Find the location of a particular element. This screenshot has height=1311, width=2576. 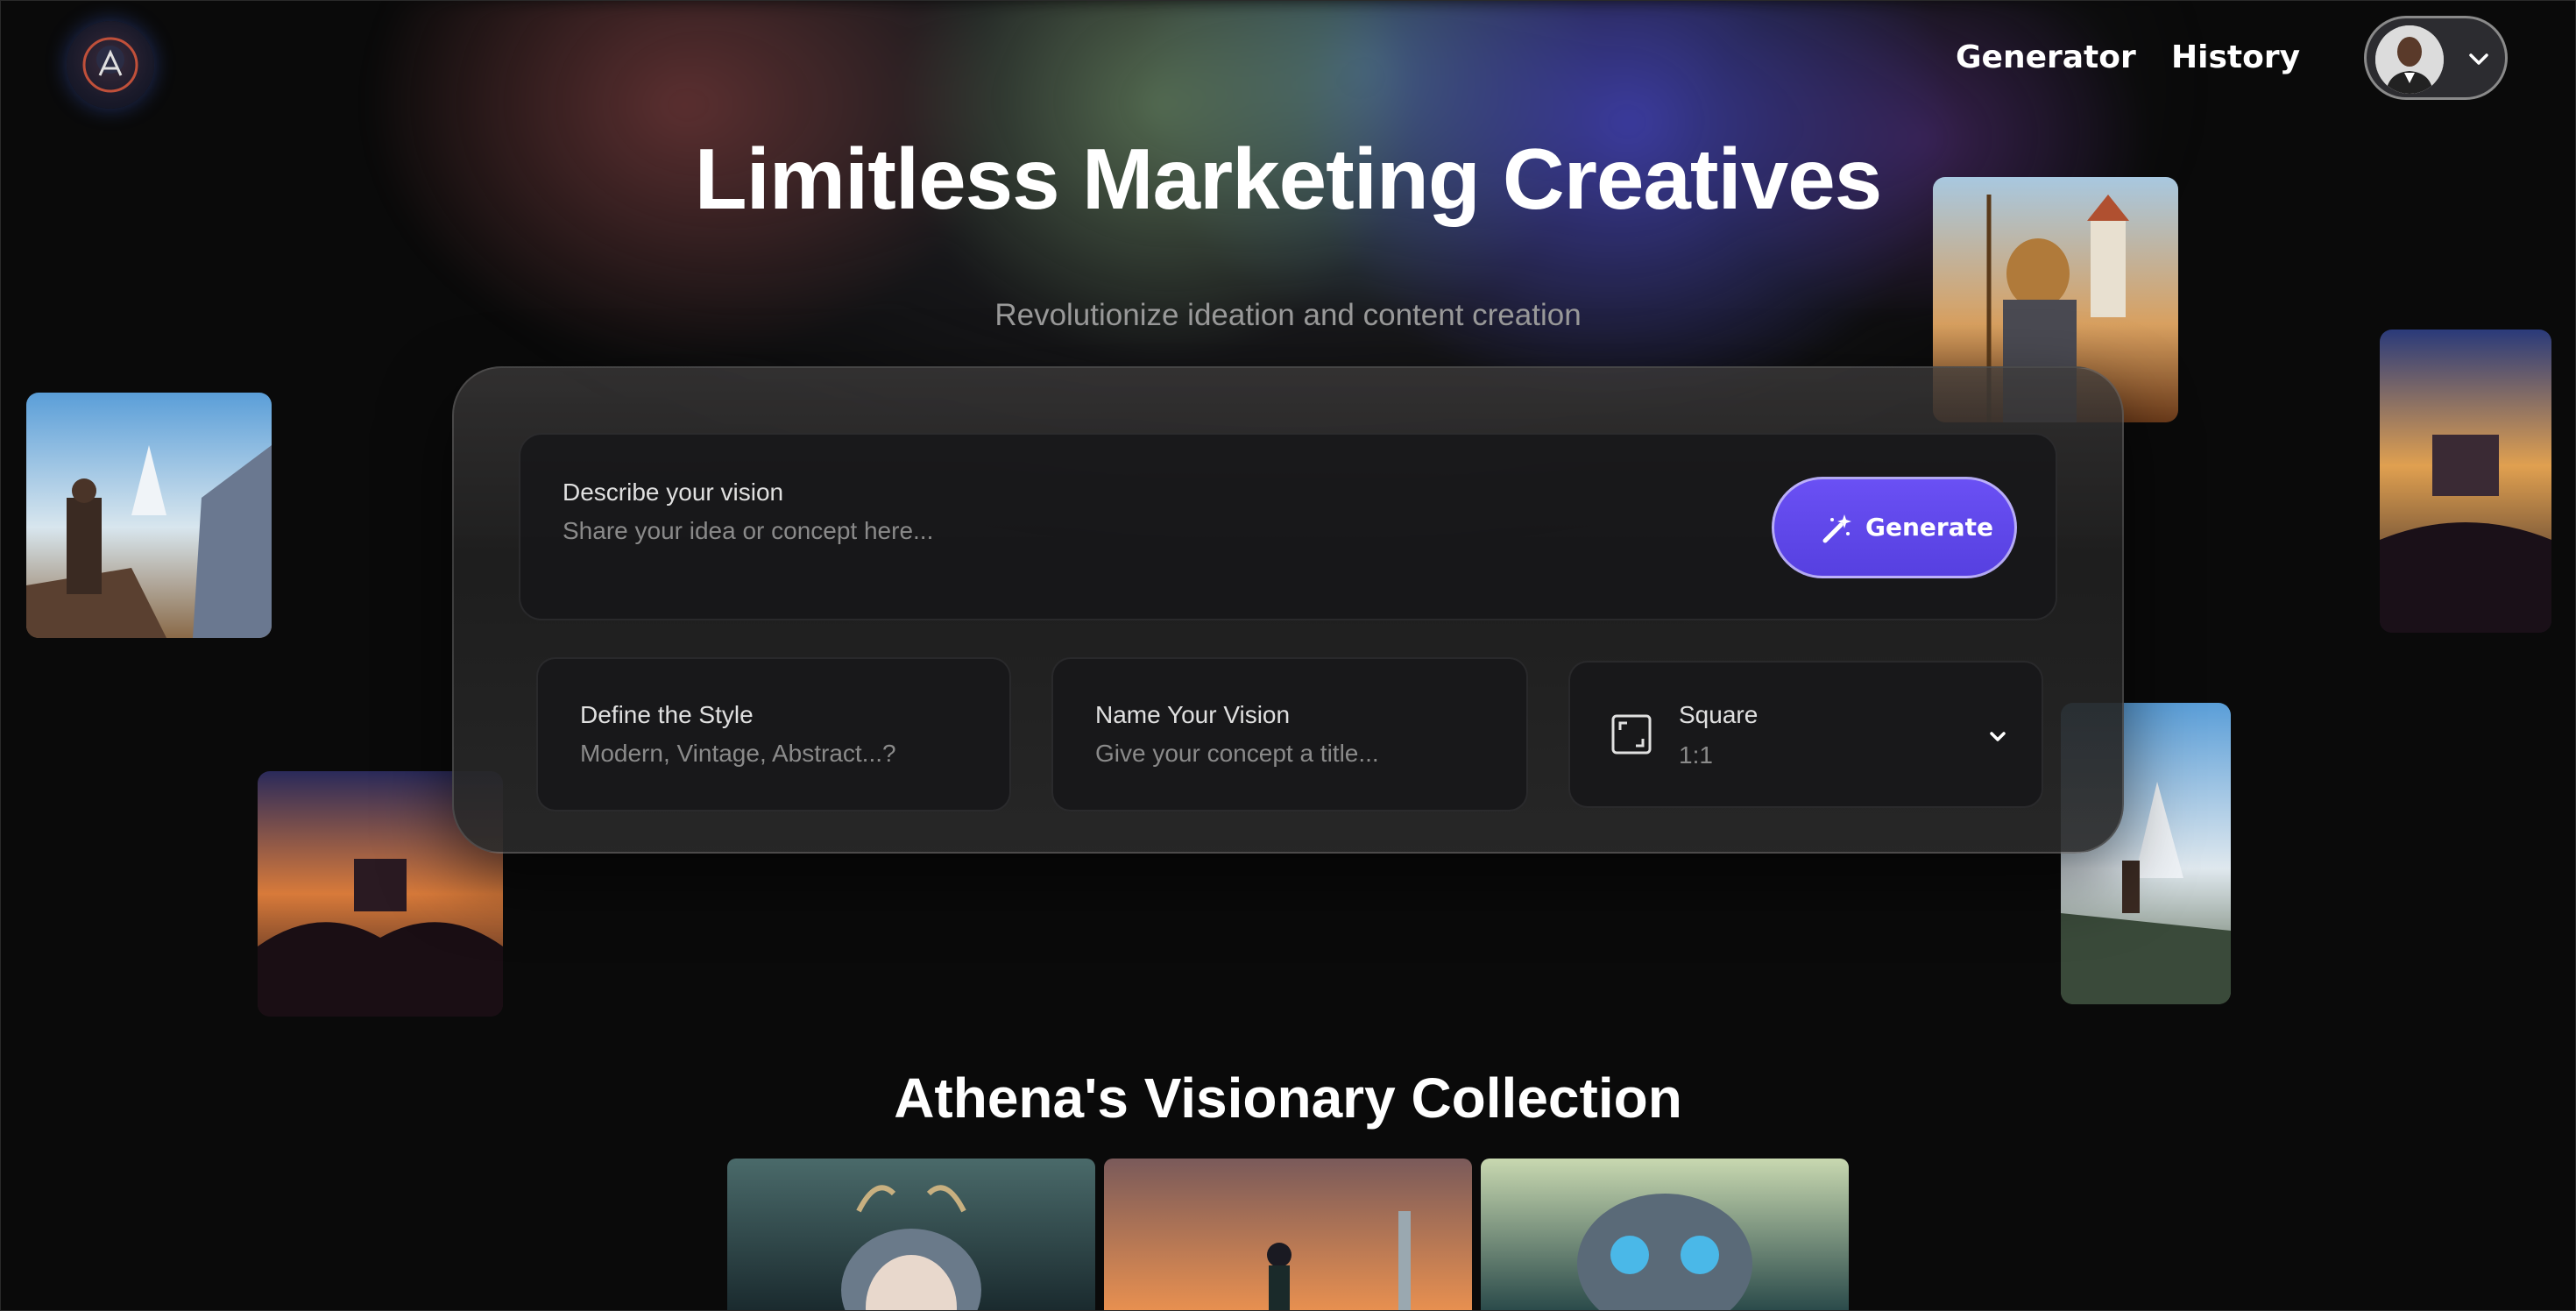

app-logo is located at coordinates (110, 65).